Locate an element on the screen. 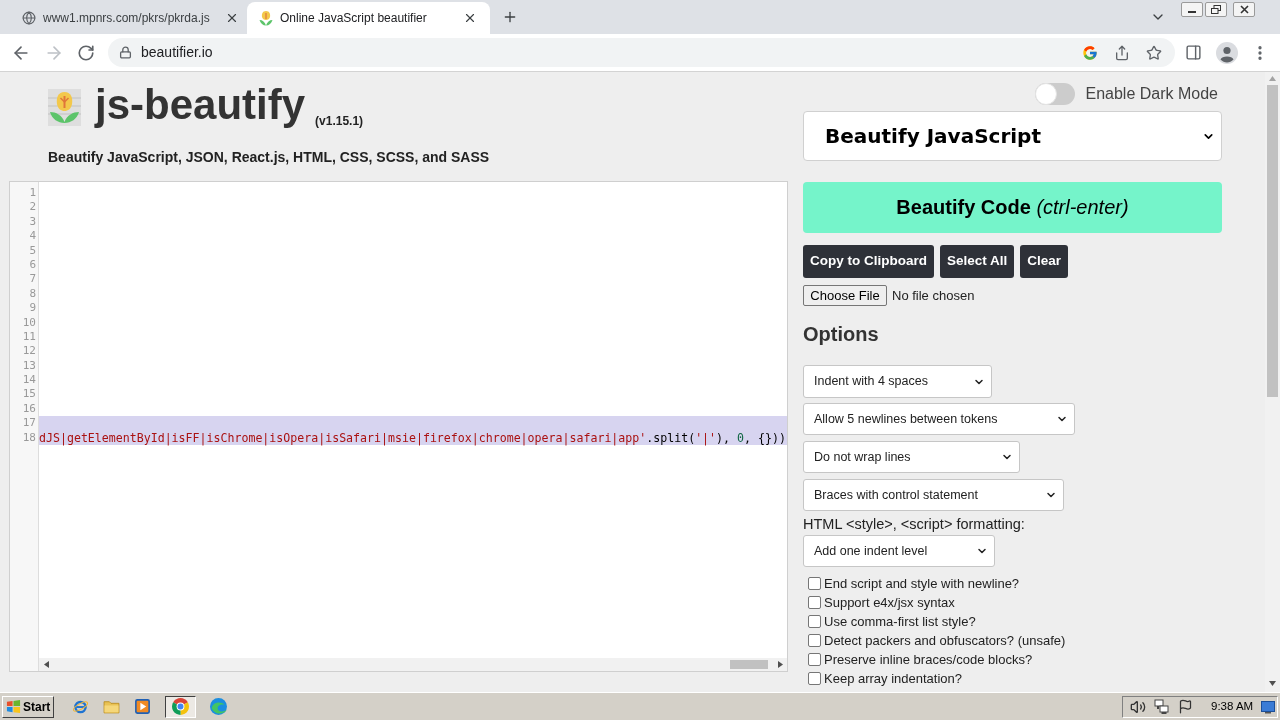  option-select: Allow 5 newlines between tokens is located at coordinates (939, 419).